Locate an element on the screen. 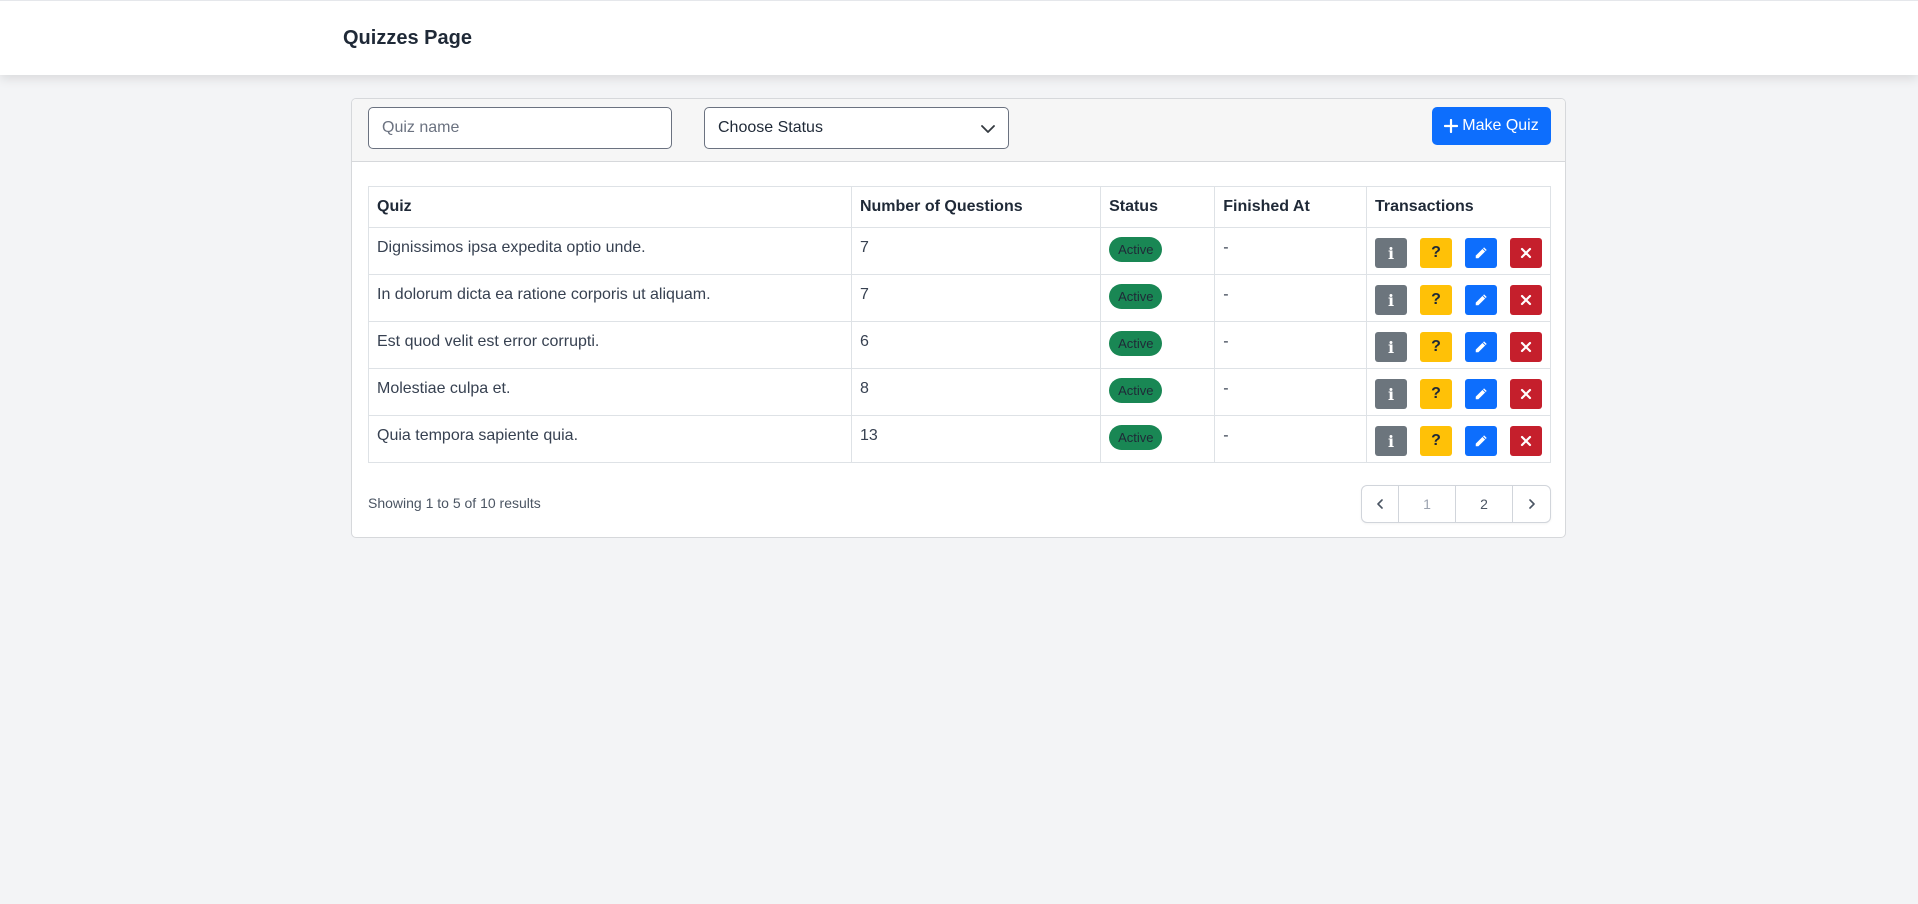 The height and width of the screenshot is (904, 1918). column-header-transactions: Transactions is located at coordinates (1458, 207).